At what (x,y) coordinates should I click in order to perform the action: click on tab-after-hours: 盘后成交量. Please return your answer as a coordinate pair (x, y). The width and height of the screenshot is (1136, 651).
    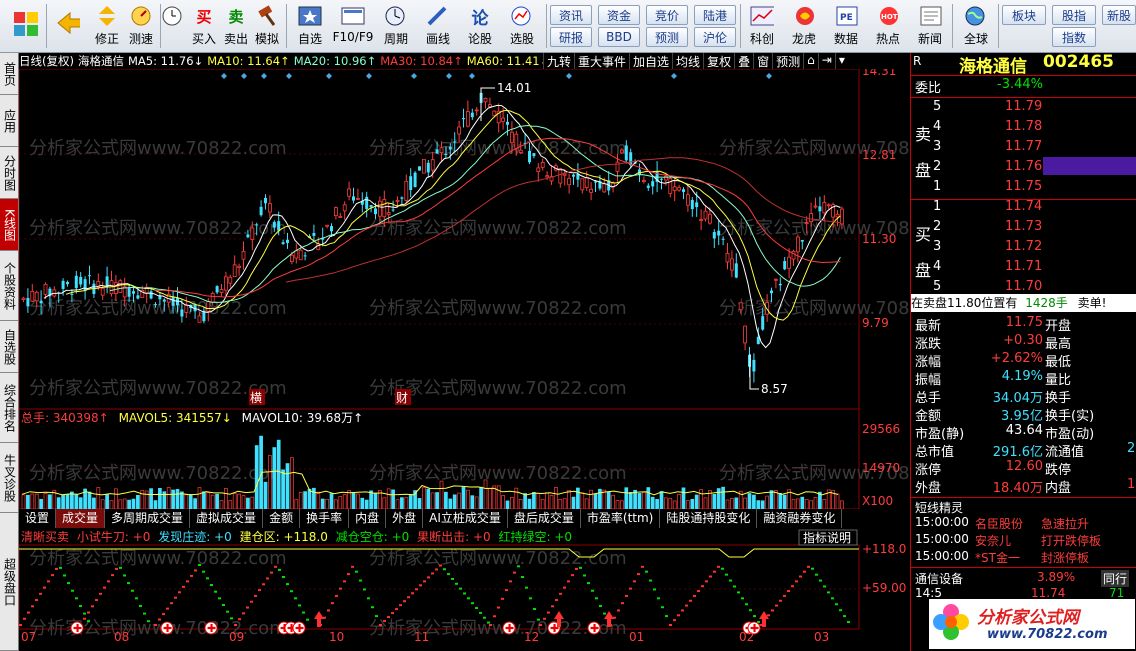
    Looking at the image, I should click on (544, 518).